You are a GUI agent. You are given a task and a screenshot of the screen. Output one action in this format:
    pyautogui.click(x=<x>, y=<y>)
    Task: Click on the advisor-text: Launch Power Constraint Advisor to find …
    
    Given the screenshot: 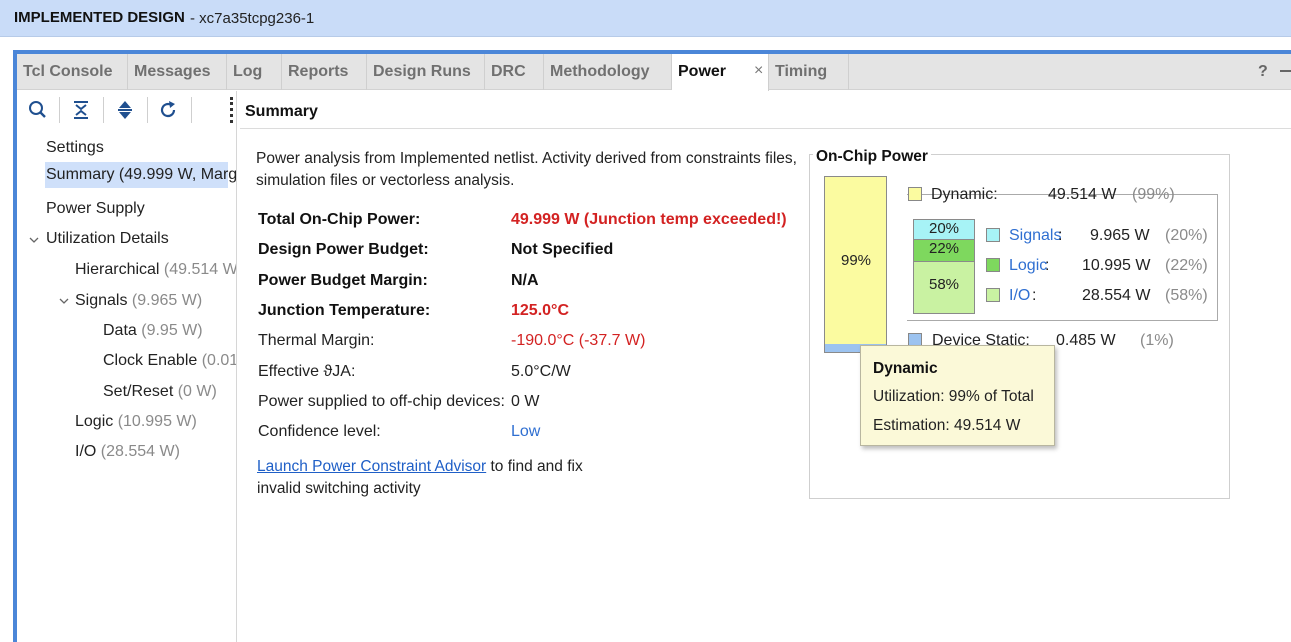 What is the action you would take?
    pyautogui.click(x=437, y=478)
    